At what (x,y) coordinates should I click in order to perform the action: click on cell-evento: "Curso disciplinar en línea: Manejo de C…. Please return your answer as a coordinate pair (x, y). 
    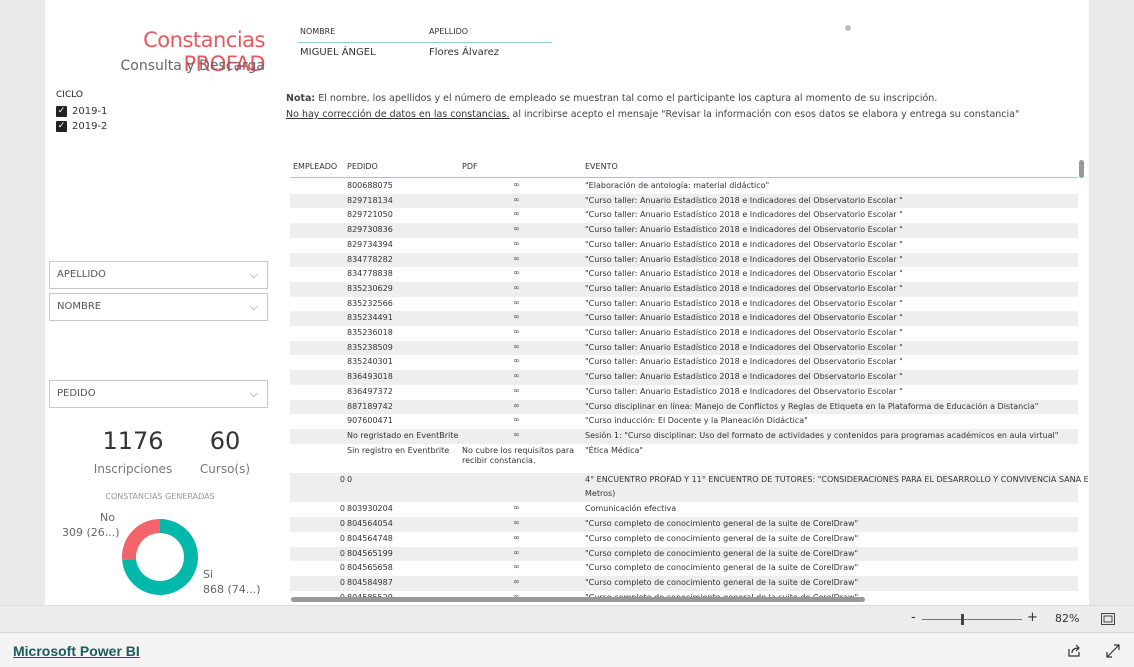
    Looking at the image, I should click on (812, 406).